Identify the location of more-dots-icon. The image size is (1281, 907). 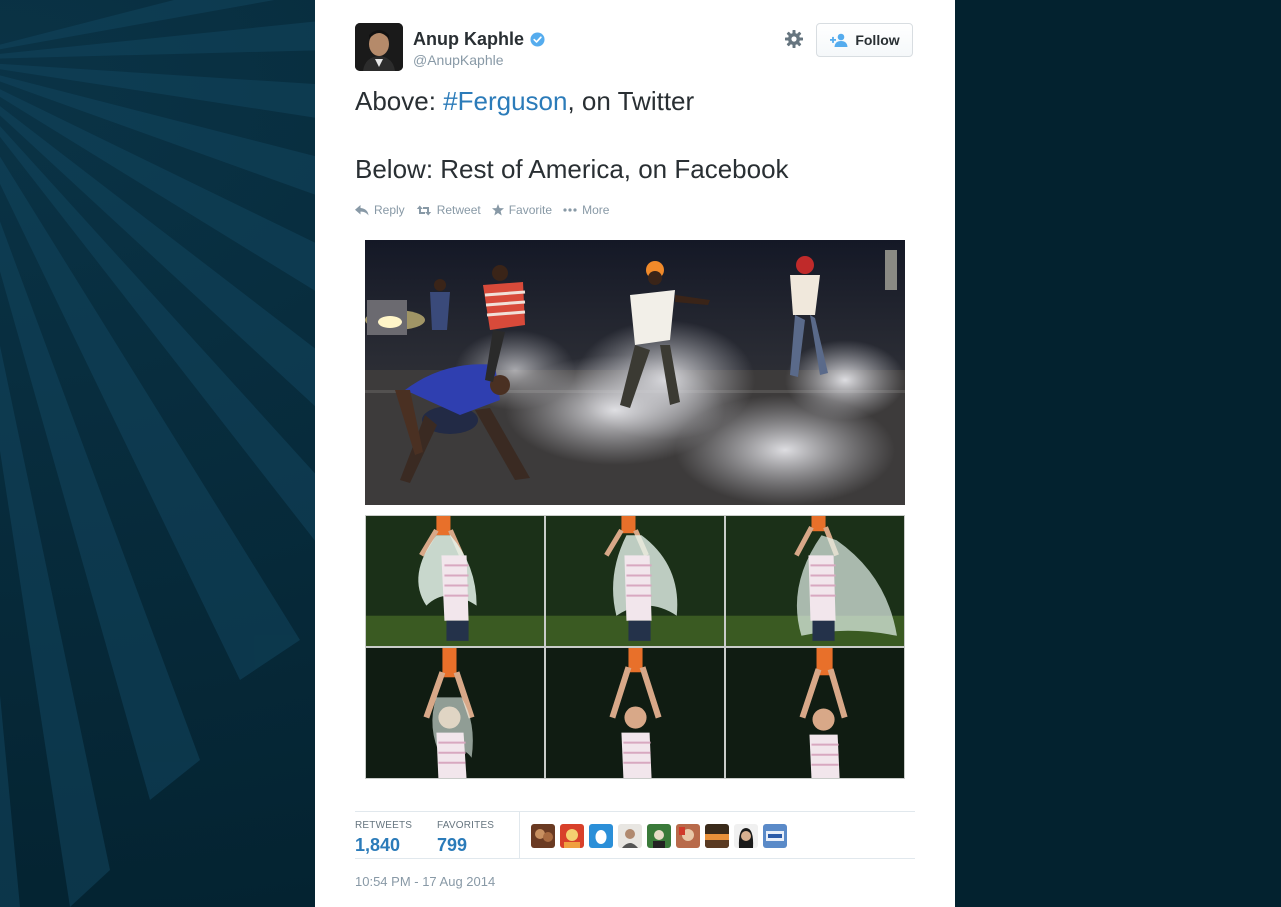
(570, 210).